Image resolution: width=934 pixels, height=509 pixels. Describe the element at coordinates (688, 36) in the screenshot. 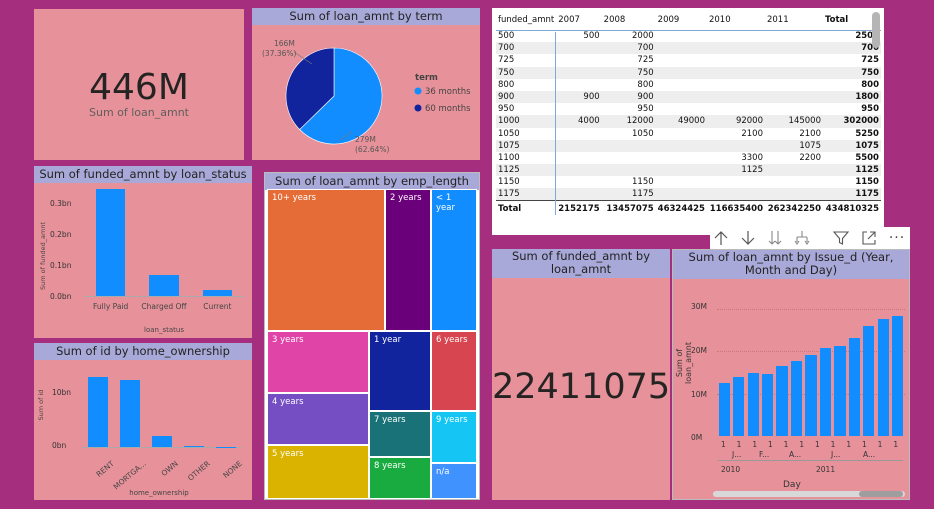

I see `matrix-row: 500 500 2000 2500` at that location.